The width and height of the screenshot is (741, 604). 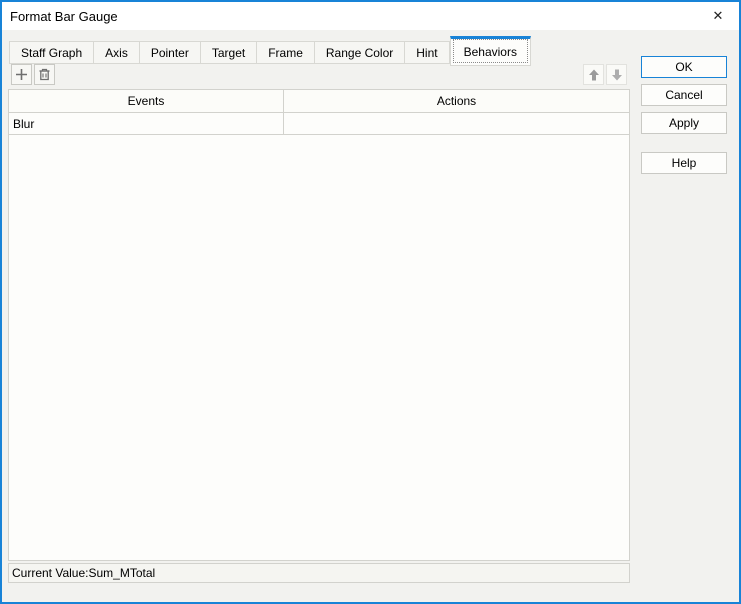 I want to click on add-event-button, so click(x=21, y=74).